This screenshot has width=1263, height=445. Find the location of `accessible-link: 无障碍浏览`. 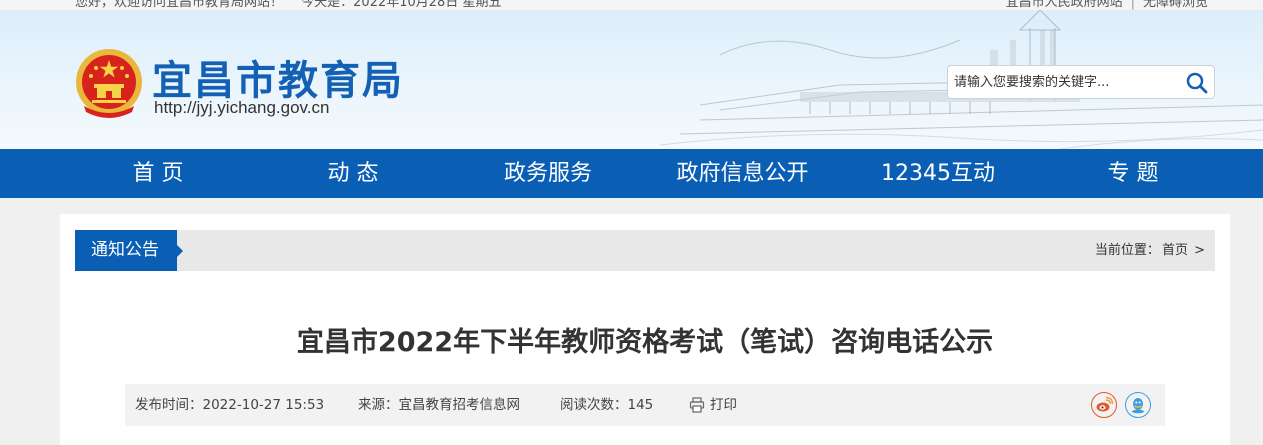

accessible-link: 无障碍浏览 is located at coordinates (1175, 5).